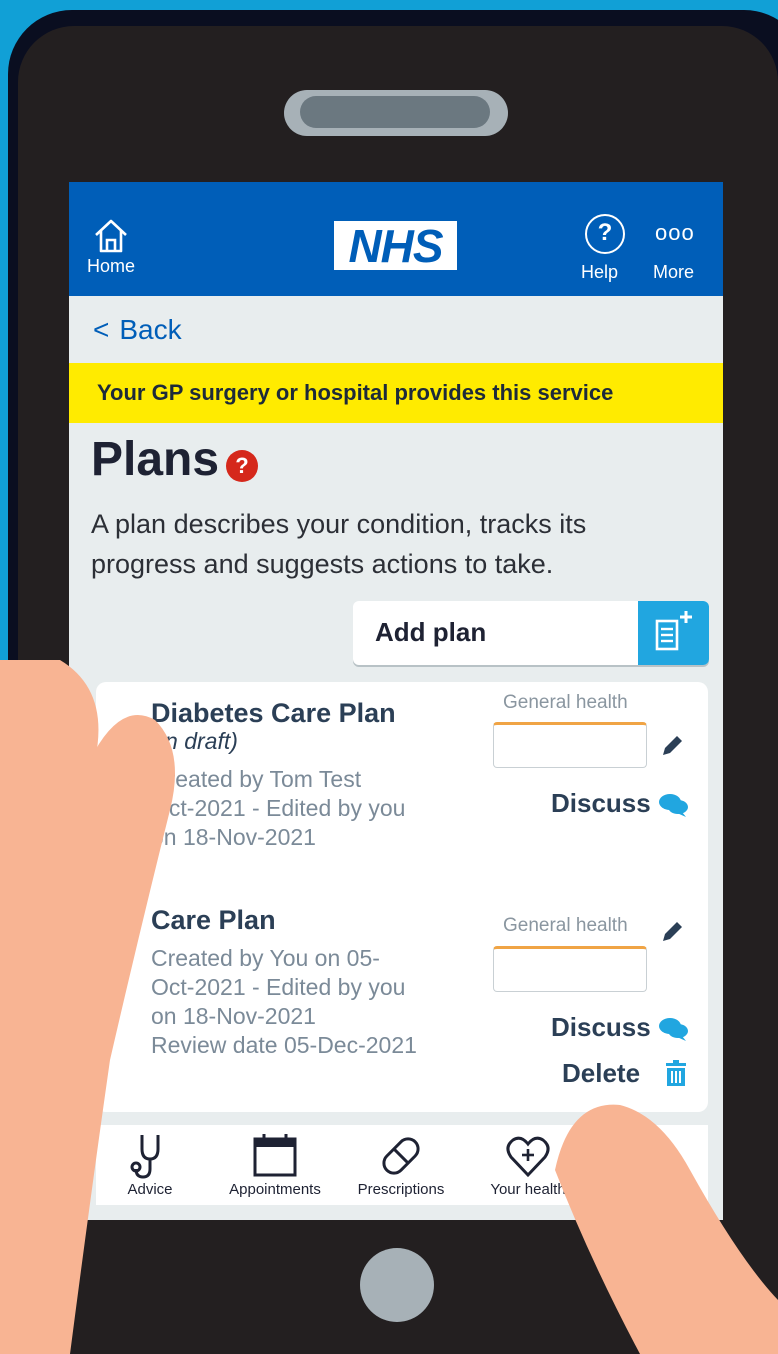 The width and height of the screenshot is (778, 1354). What do you see at coordinates (666, 1229) in the screenshot?
I see `right-finger` at bounding box center [666, 1229].